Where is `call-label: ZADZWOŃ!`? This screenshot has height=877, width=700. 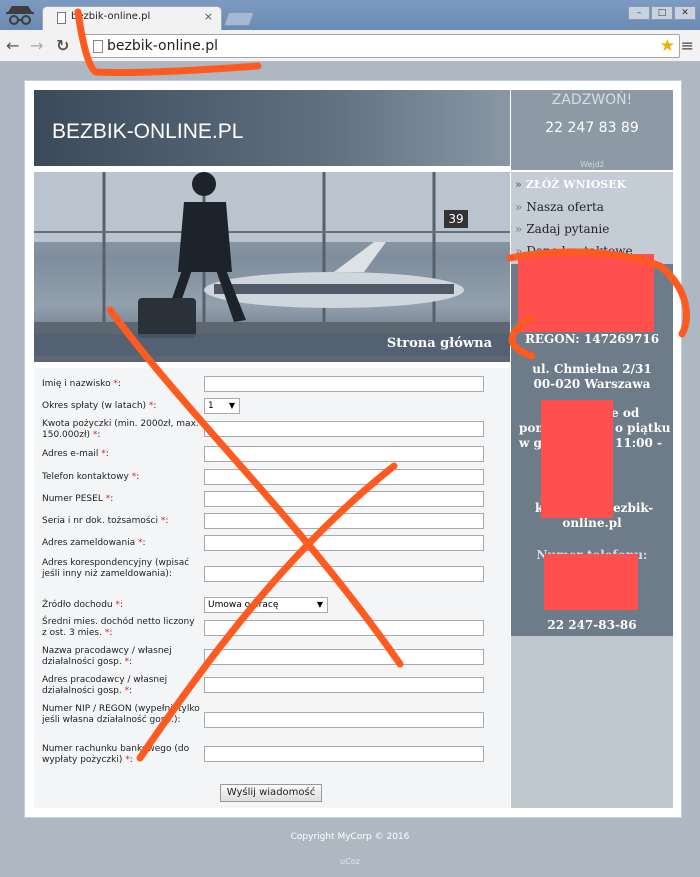 call-label: ZADZWOŃ! is located at coordinates (592, 100).